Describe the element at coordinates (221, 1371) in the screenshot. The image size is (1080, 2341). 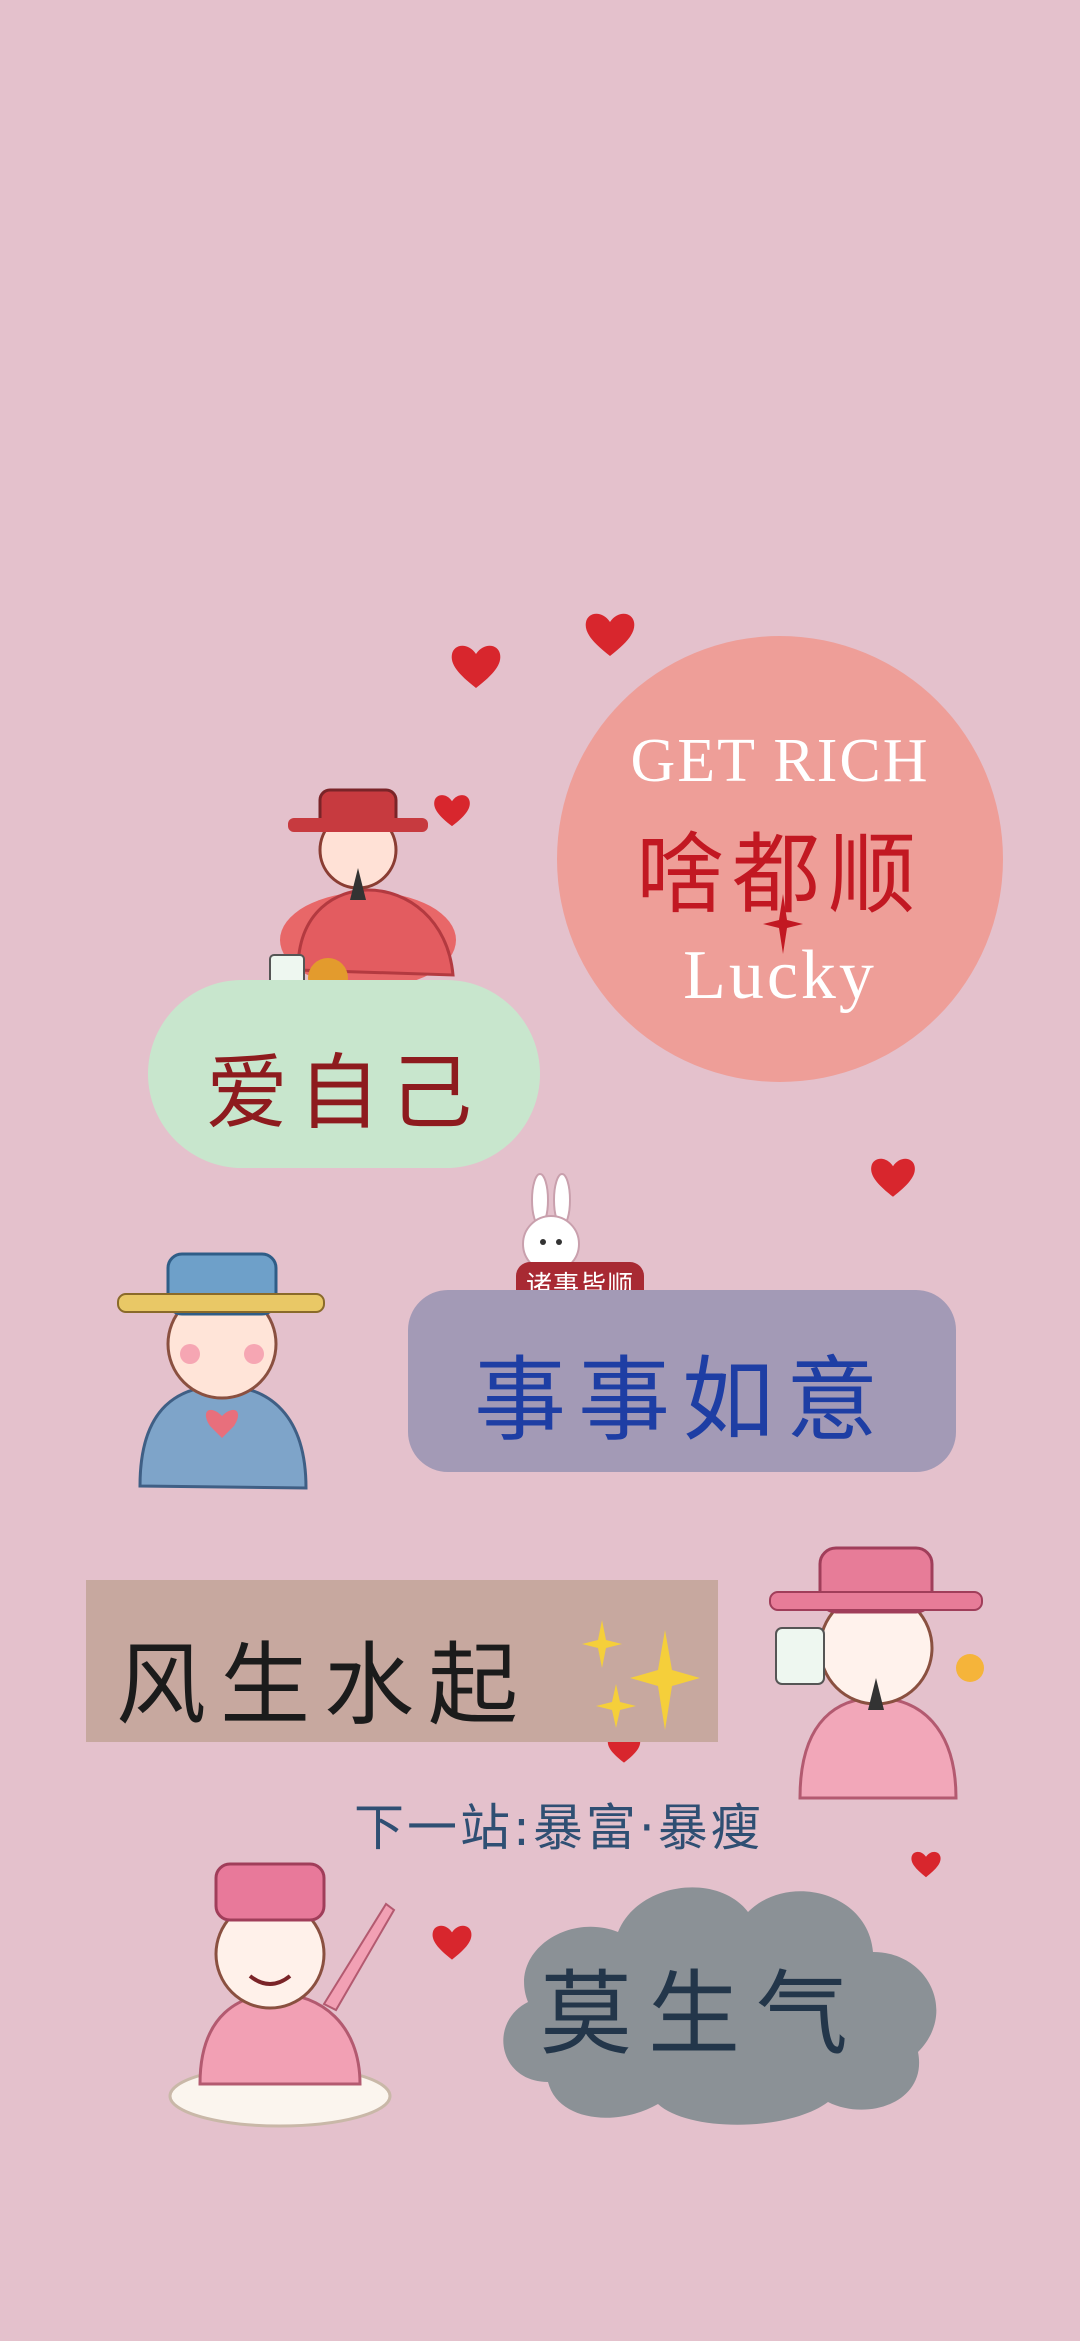
I see `wealth-god-blue-robe-illustration` at that location.